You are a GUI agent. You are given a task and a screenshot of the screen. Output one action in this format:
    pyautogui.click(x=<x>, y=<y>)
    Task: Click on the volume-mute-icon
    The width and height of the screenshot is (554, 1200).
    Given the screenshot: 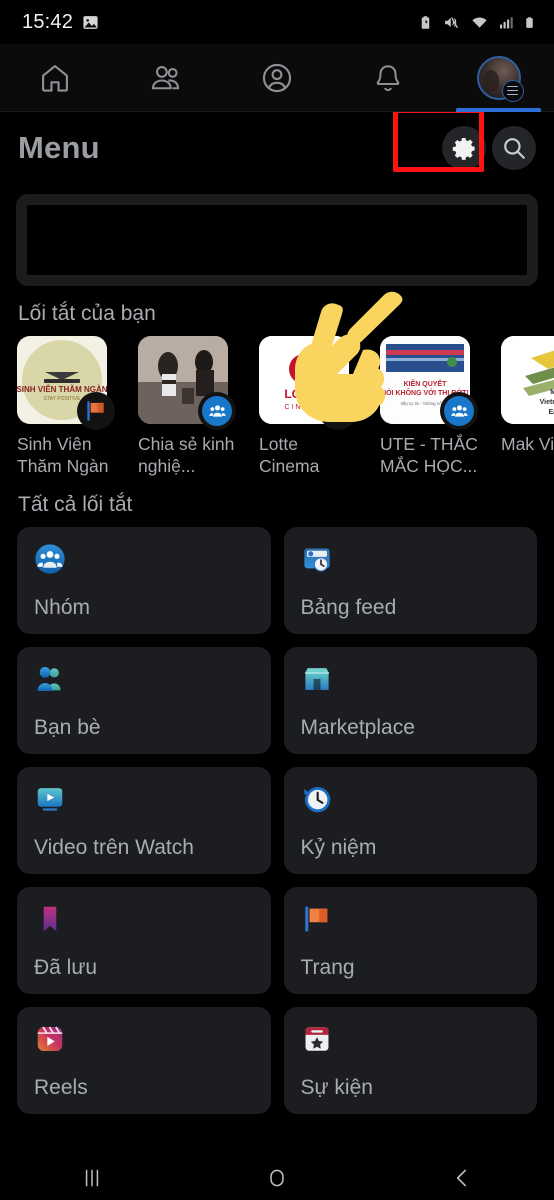 What is the action you would take?
    pyautogui.click(x=451, y=22)
    